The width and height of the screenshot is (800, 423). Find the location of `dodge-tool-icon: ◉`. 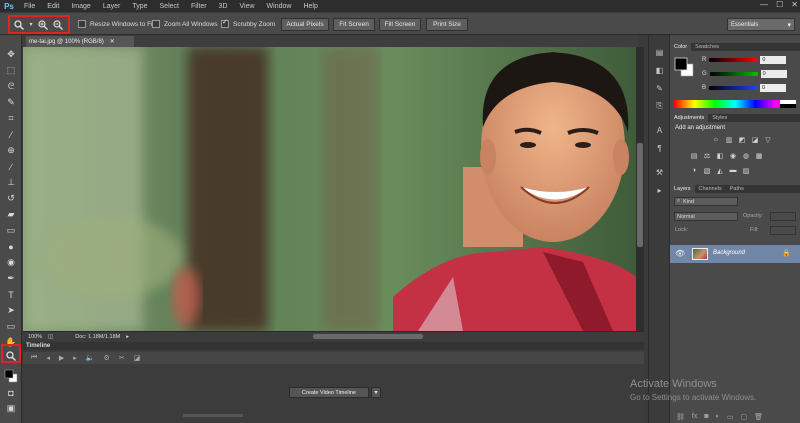

dodge-tool-icon: ◉ is located at coordinates (11, 262).